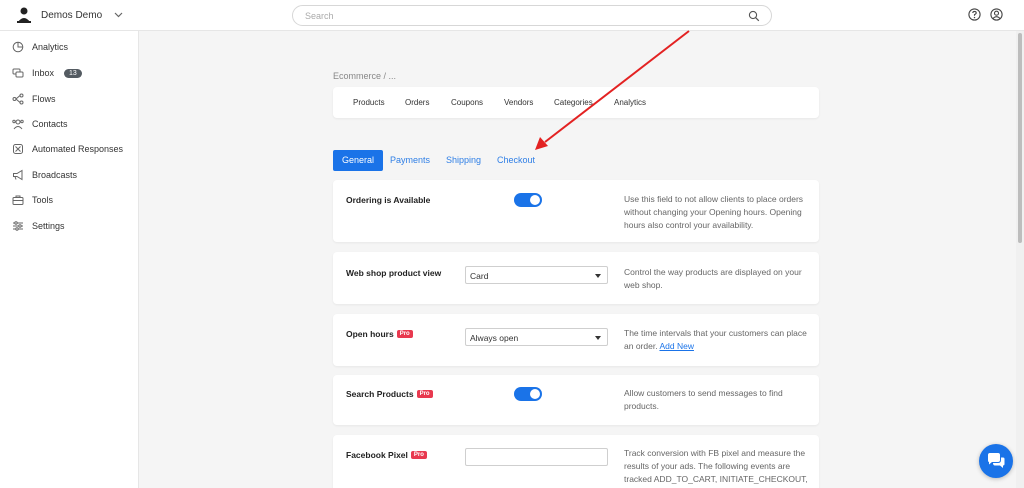 The width and height of the screenshot is (1024, 488). I want to click on chat-icon, so click(996, 460).